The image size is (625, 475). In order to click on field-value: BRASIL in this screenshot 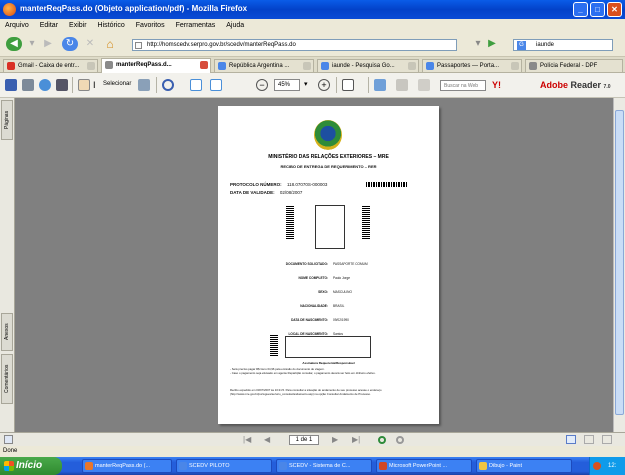, I will do `click(339, 306)`.